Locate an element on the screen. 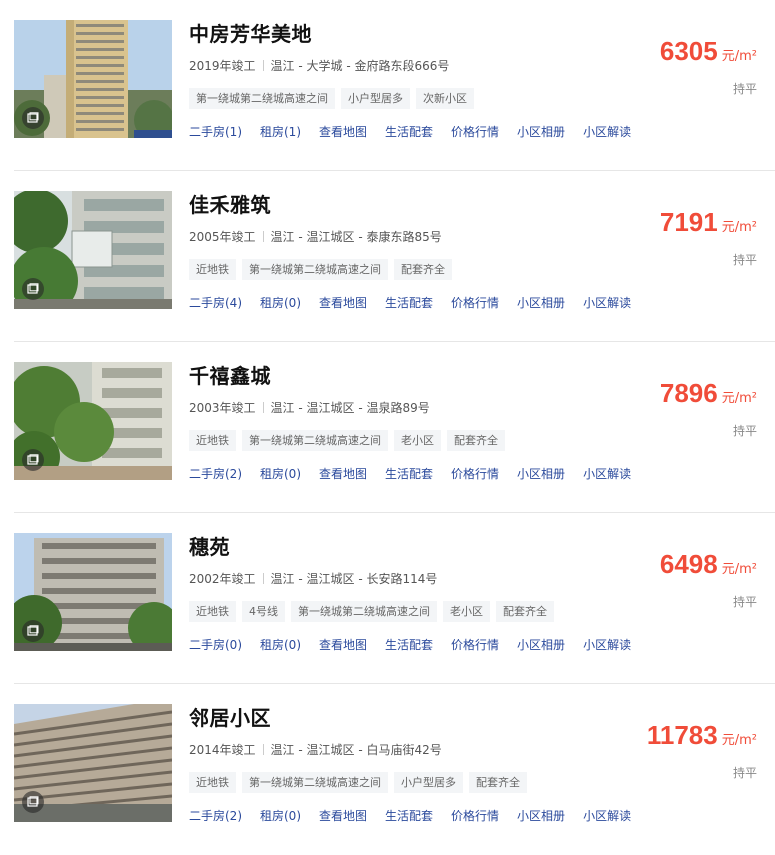 The image size is (775, 855). community-meta: 2005年竣工 温江 - 温江城区 - 泰康东路85号 is located at coordinates (315, 236).